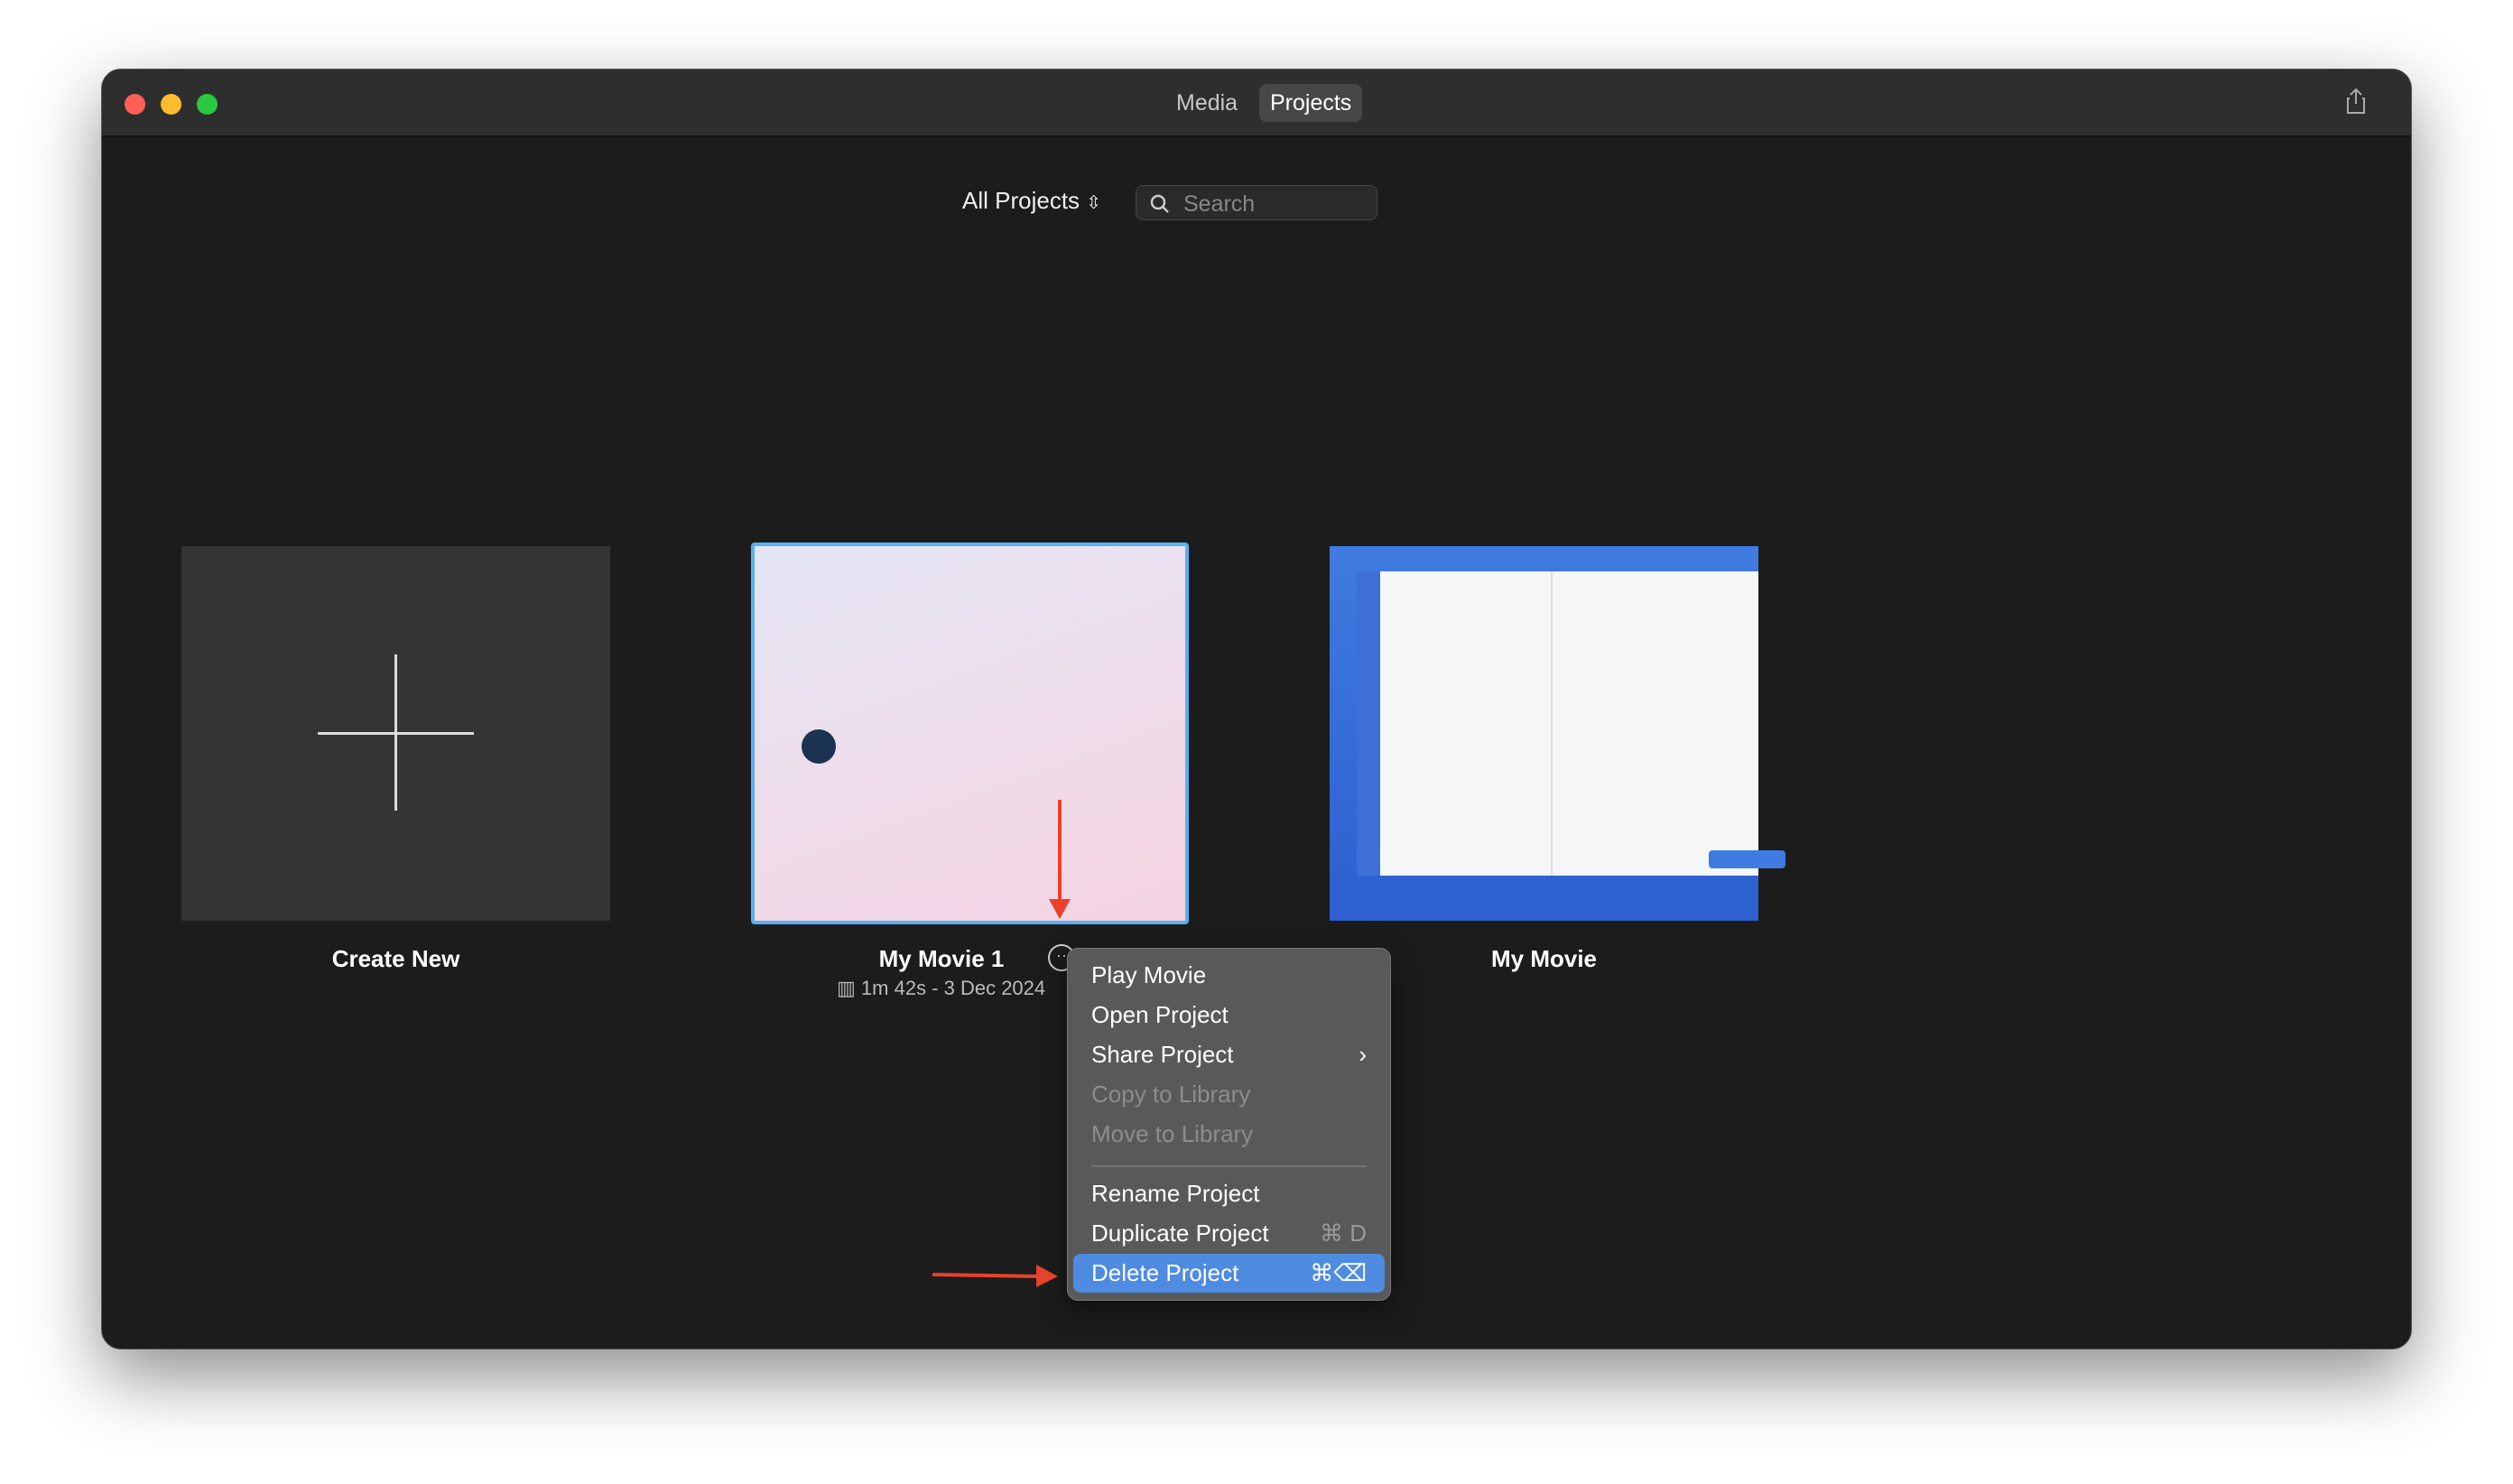  Describe the element at coordinates (1021, 201) in the screenshot. I see `filter-label: All Projects` at that location.